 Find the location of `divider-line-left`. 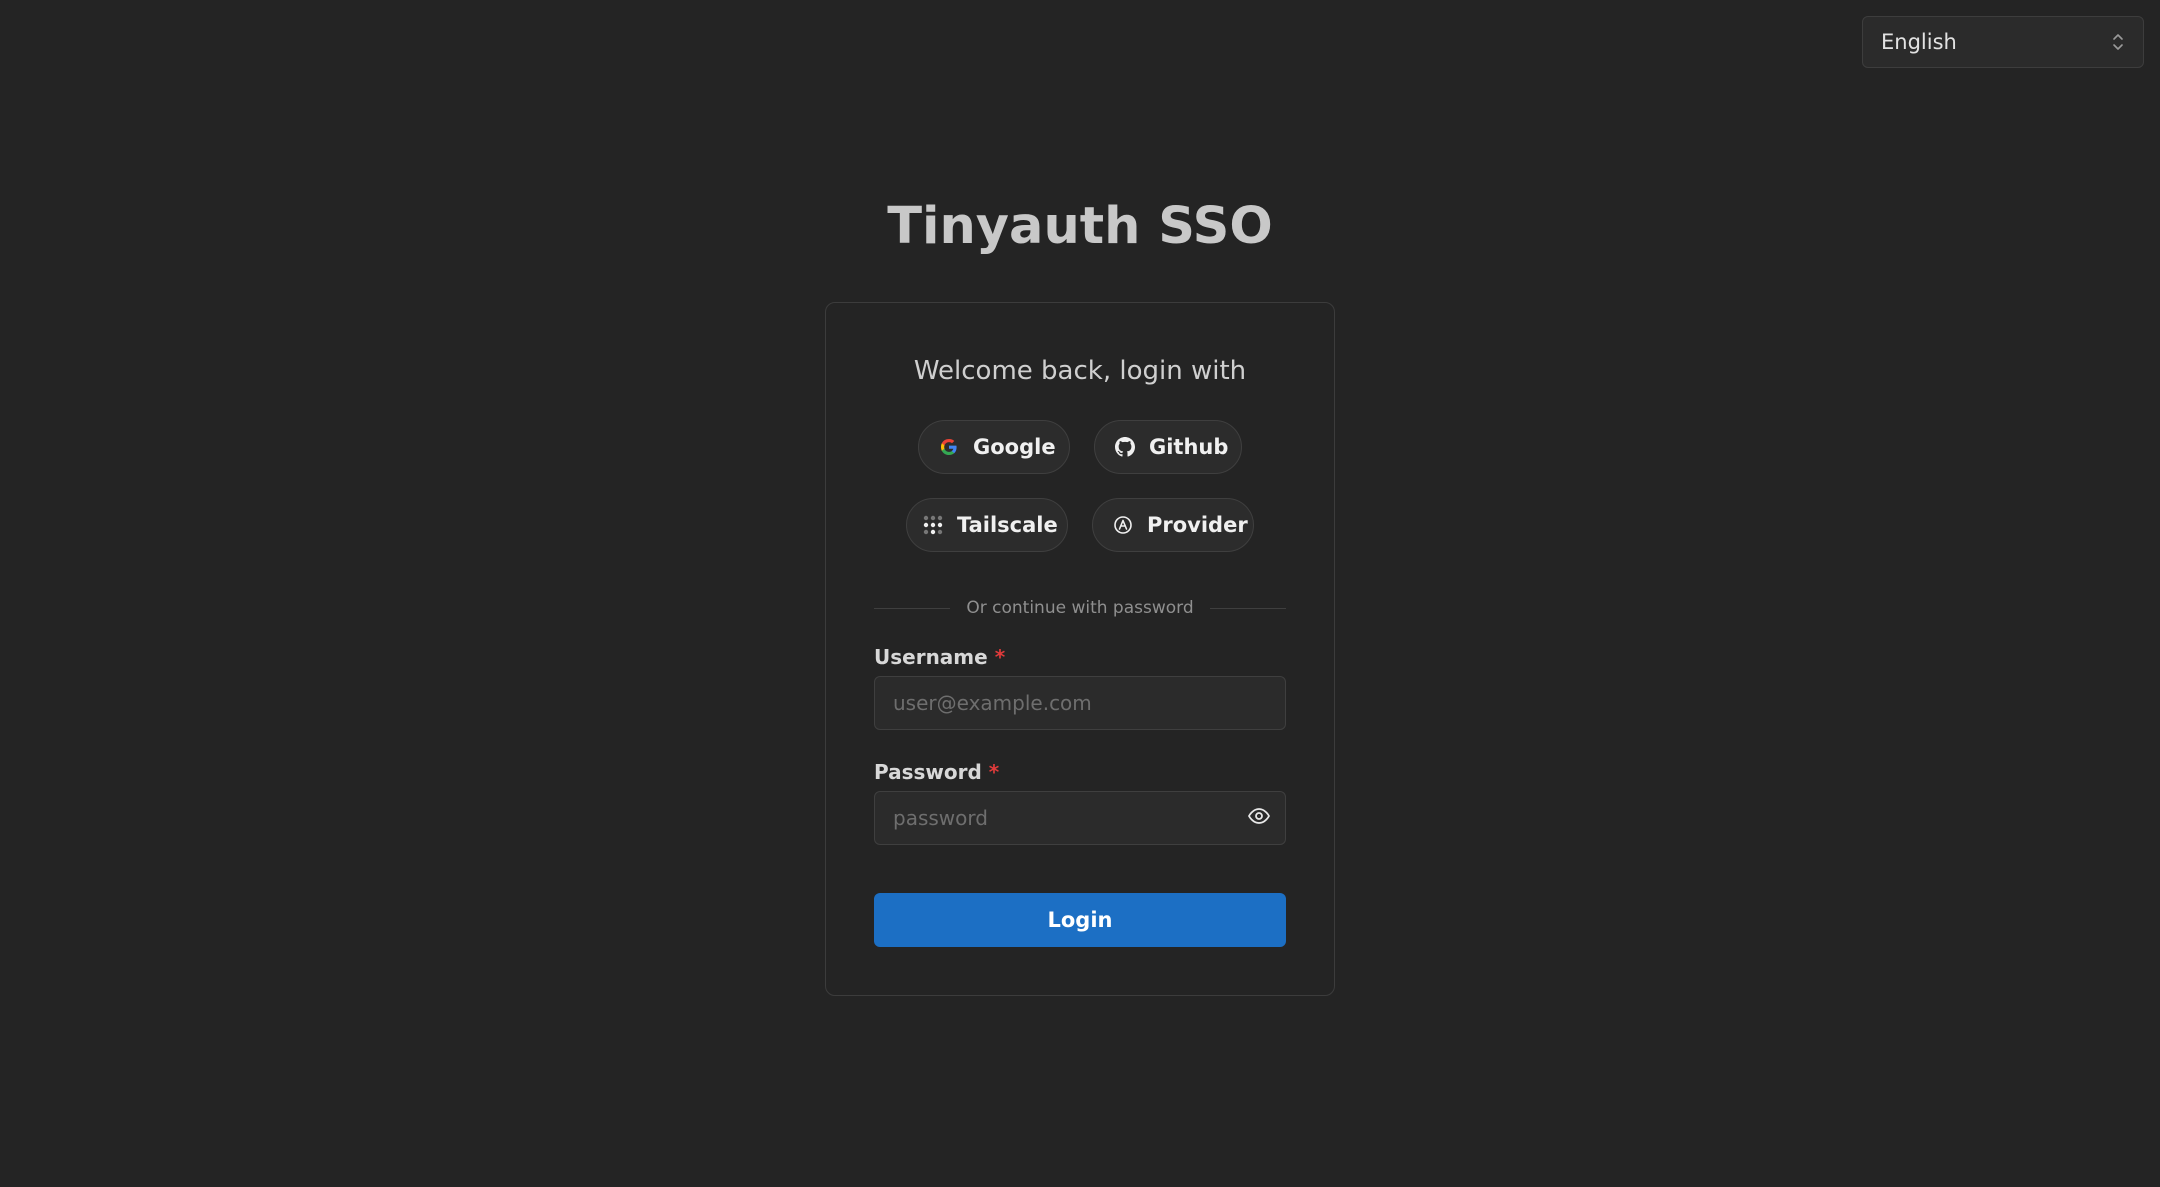

divider-line-left is located at coordinates (912, 608).